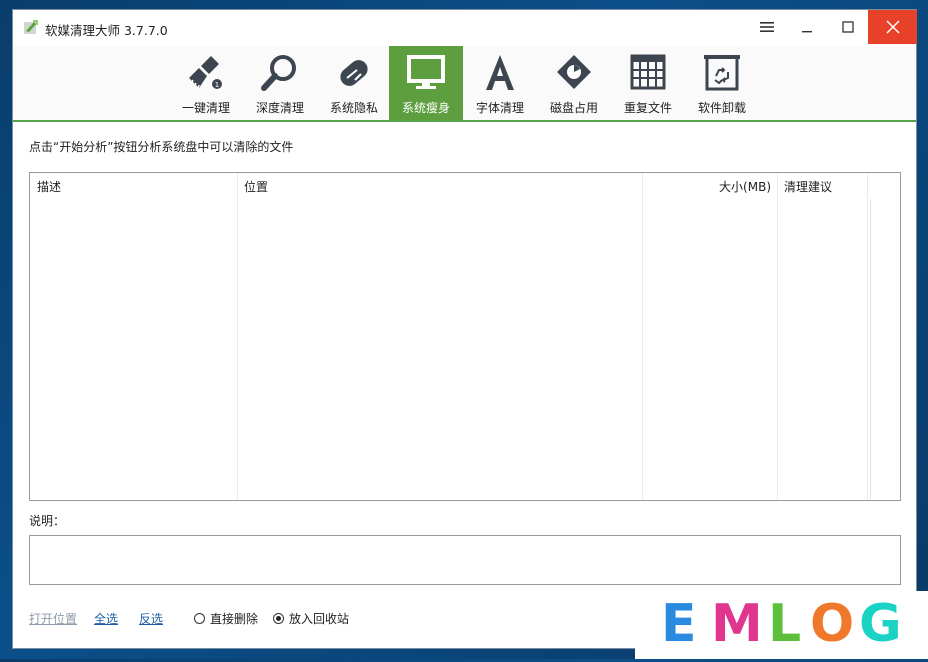 Image resolution: width=928 pixels, height=662 pixels. Describe the element at coordinates (465, 560) in the screenshot. I see `description-box` at that location.